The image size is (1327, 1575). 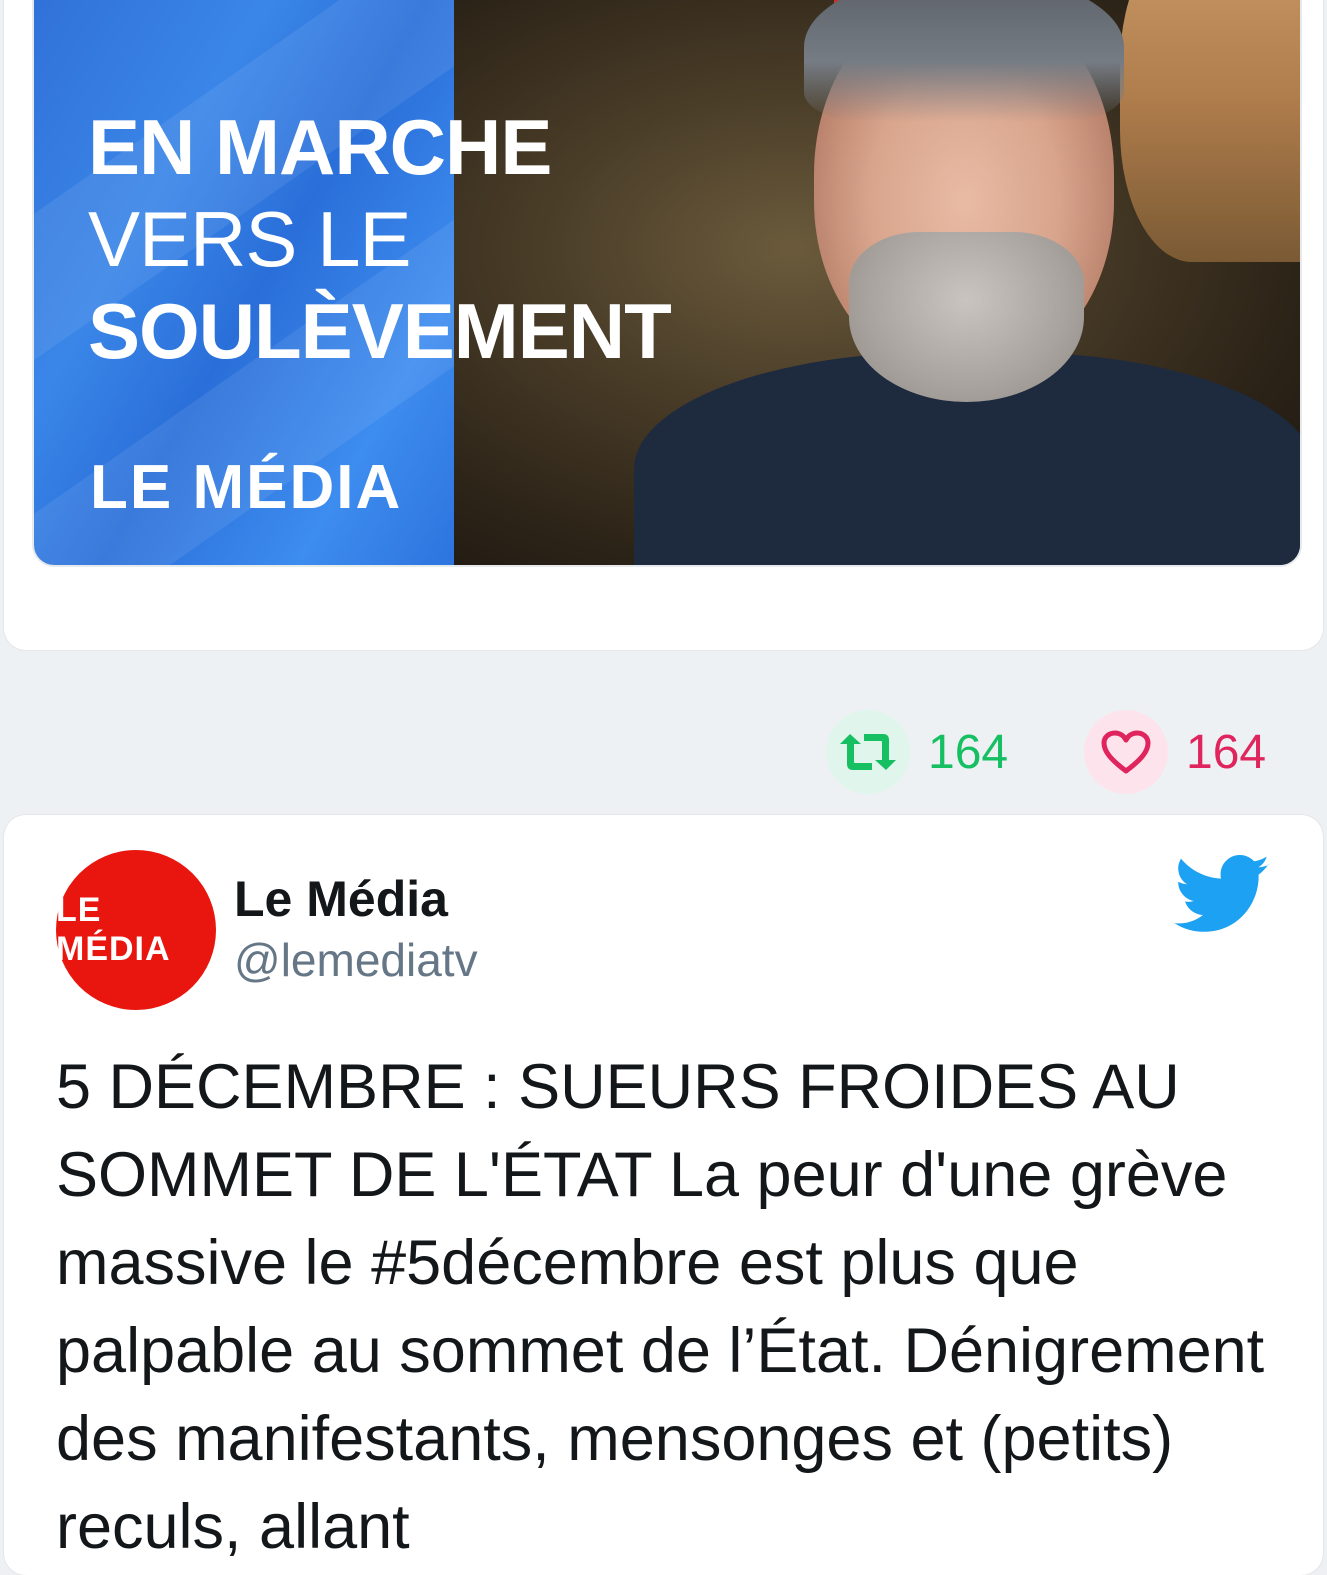 What do you see at coordinates (1223, 895) in the screenshot?
I see `twitter-bird-icon` at bounding box center [1223, 895].